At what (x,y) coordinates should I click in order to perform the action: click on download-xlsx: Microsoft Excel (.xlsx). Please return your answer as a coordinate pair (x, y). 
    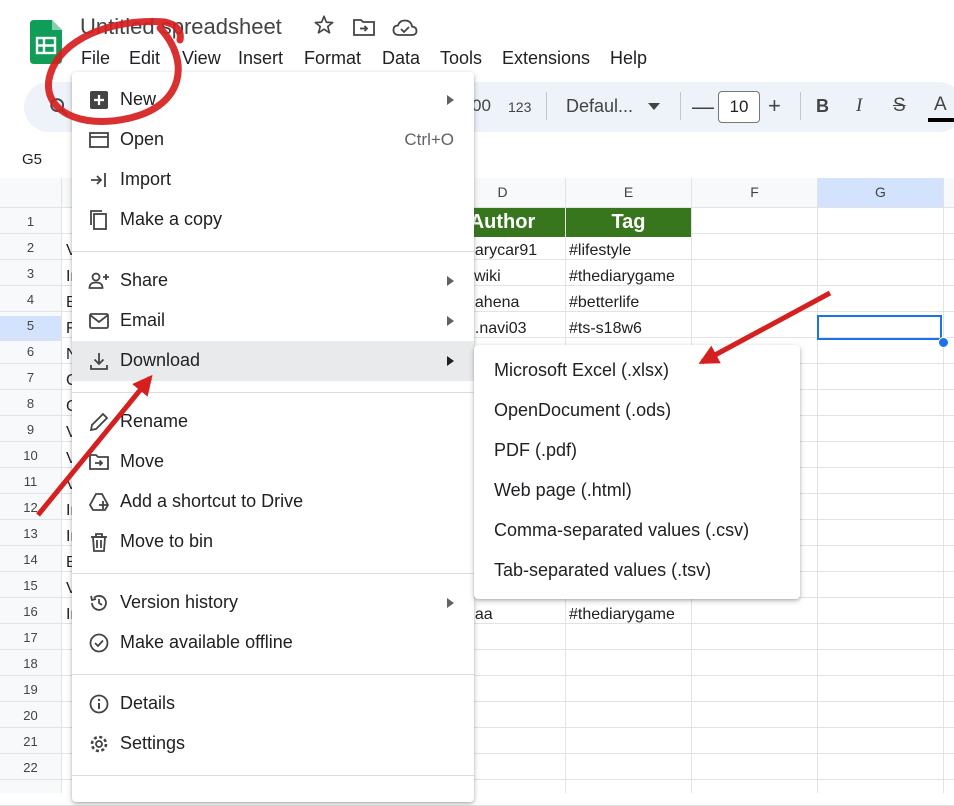
    Looking at the image, I should click on (637, 371).